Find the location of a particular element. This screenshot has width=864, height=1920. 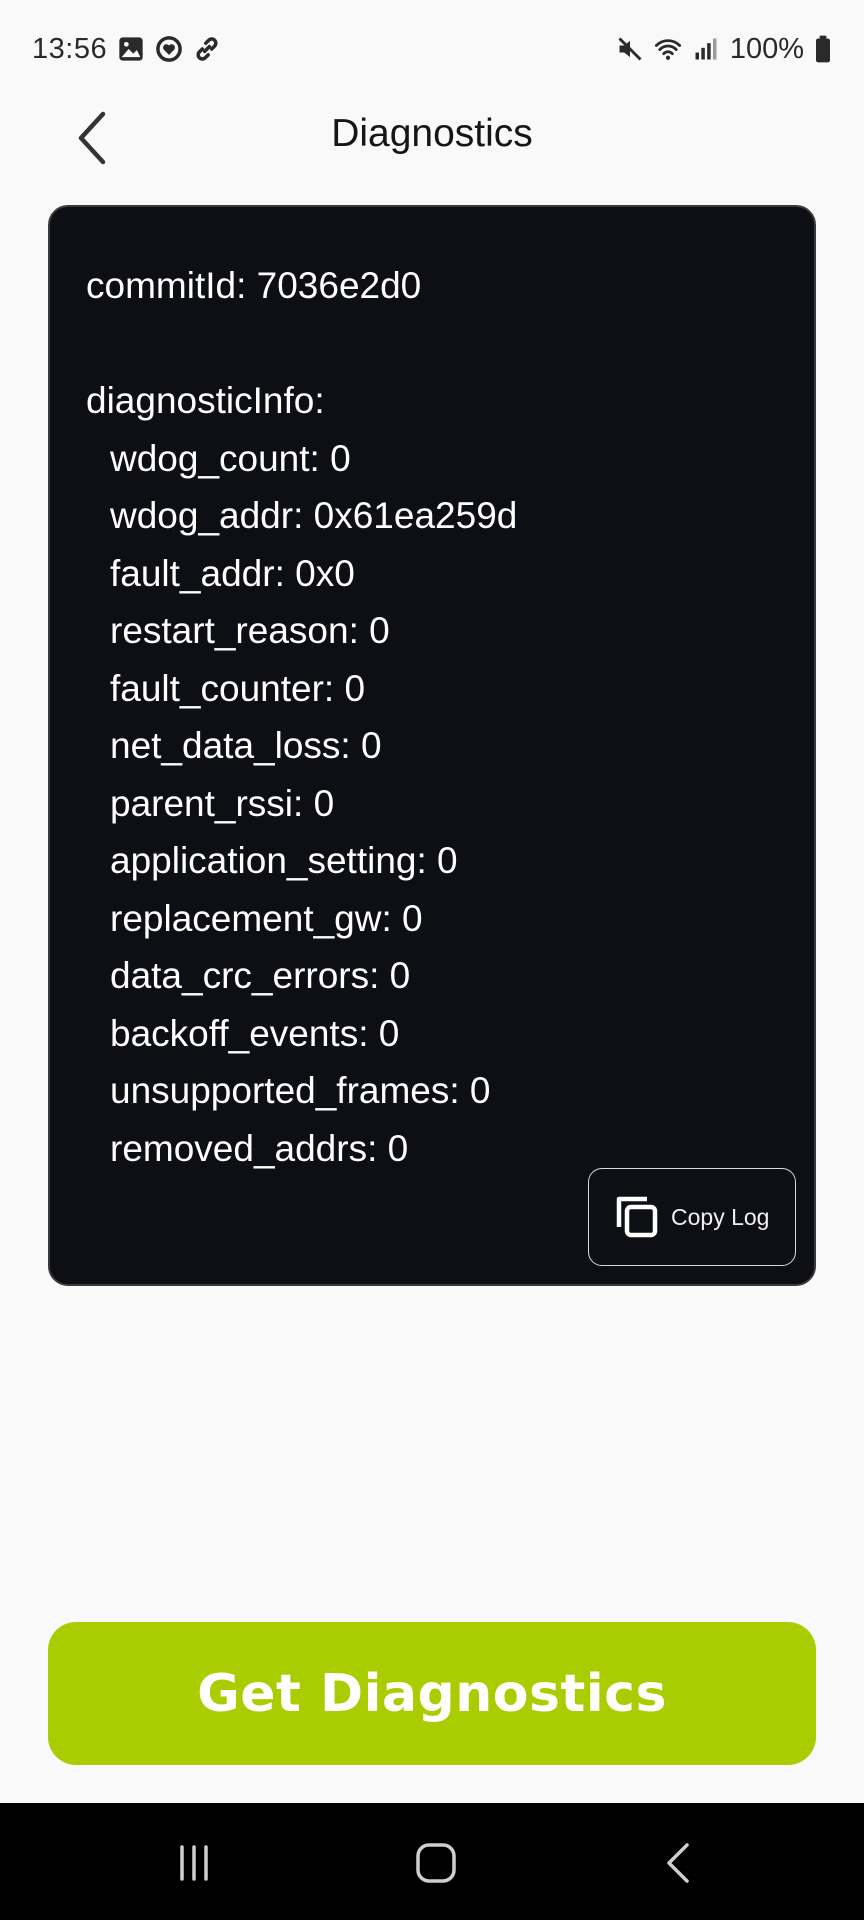

system-nav-bar is located at coordinates (432, 1861).